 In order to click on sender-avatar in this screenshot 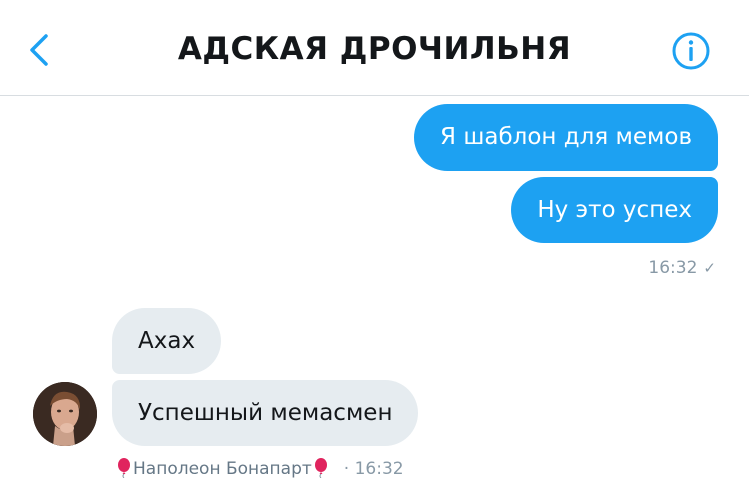, I will do `click(65, 414)`.